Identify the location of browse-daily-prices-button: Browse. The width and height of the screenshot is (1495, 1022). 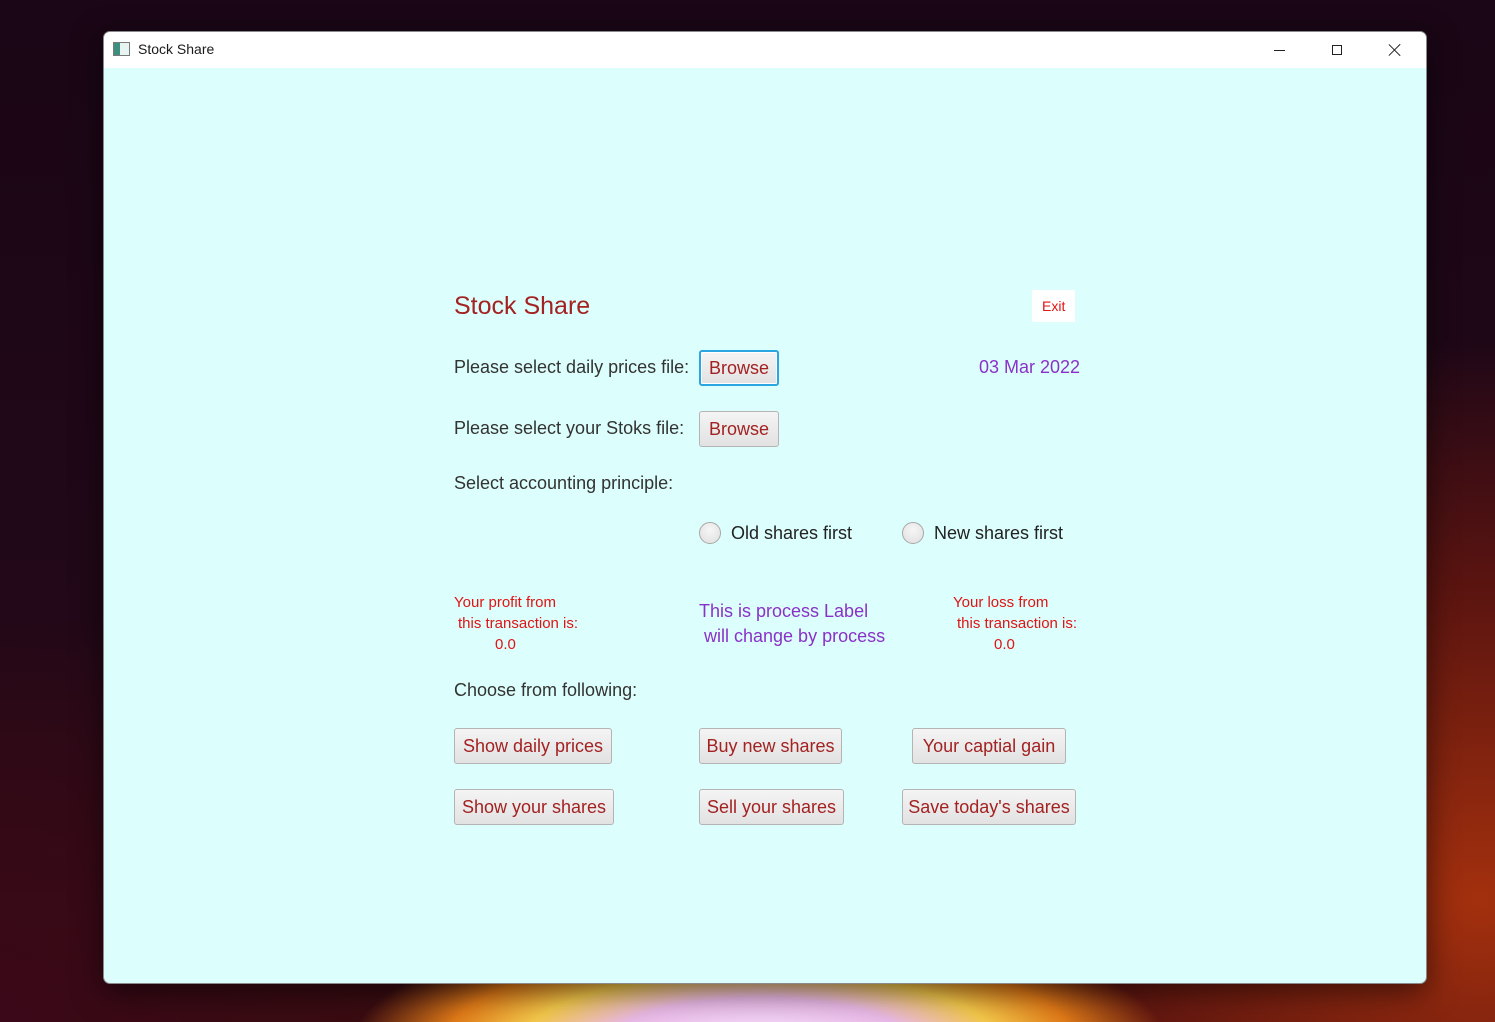
(739, 368).